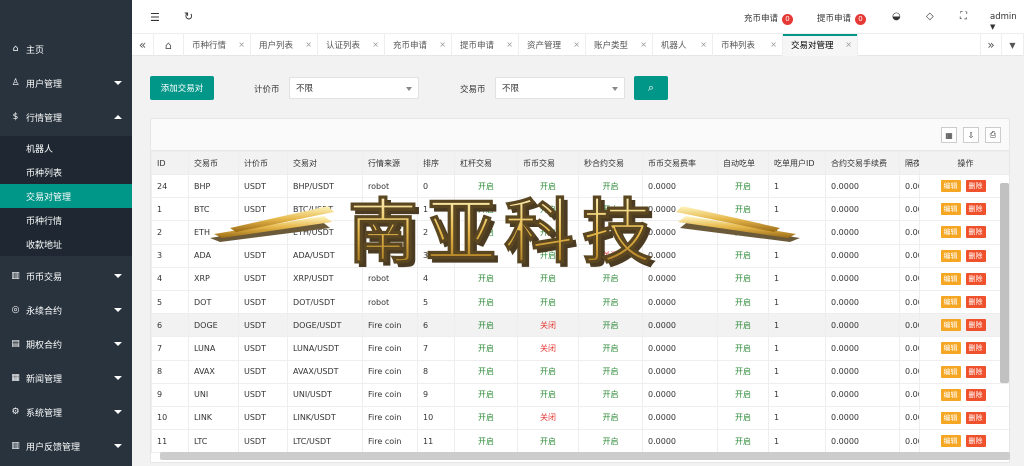 The height and width of the screenshot is (466, 1024). I want to click on recharge-request-link: 充币申请 0, so click(769, 18).